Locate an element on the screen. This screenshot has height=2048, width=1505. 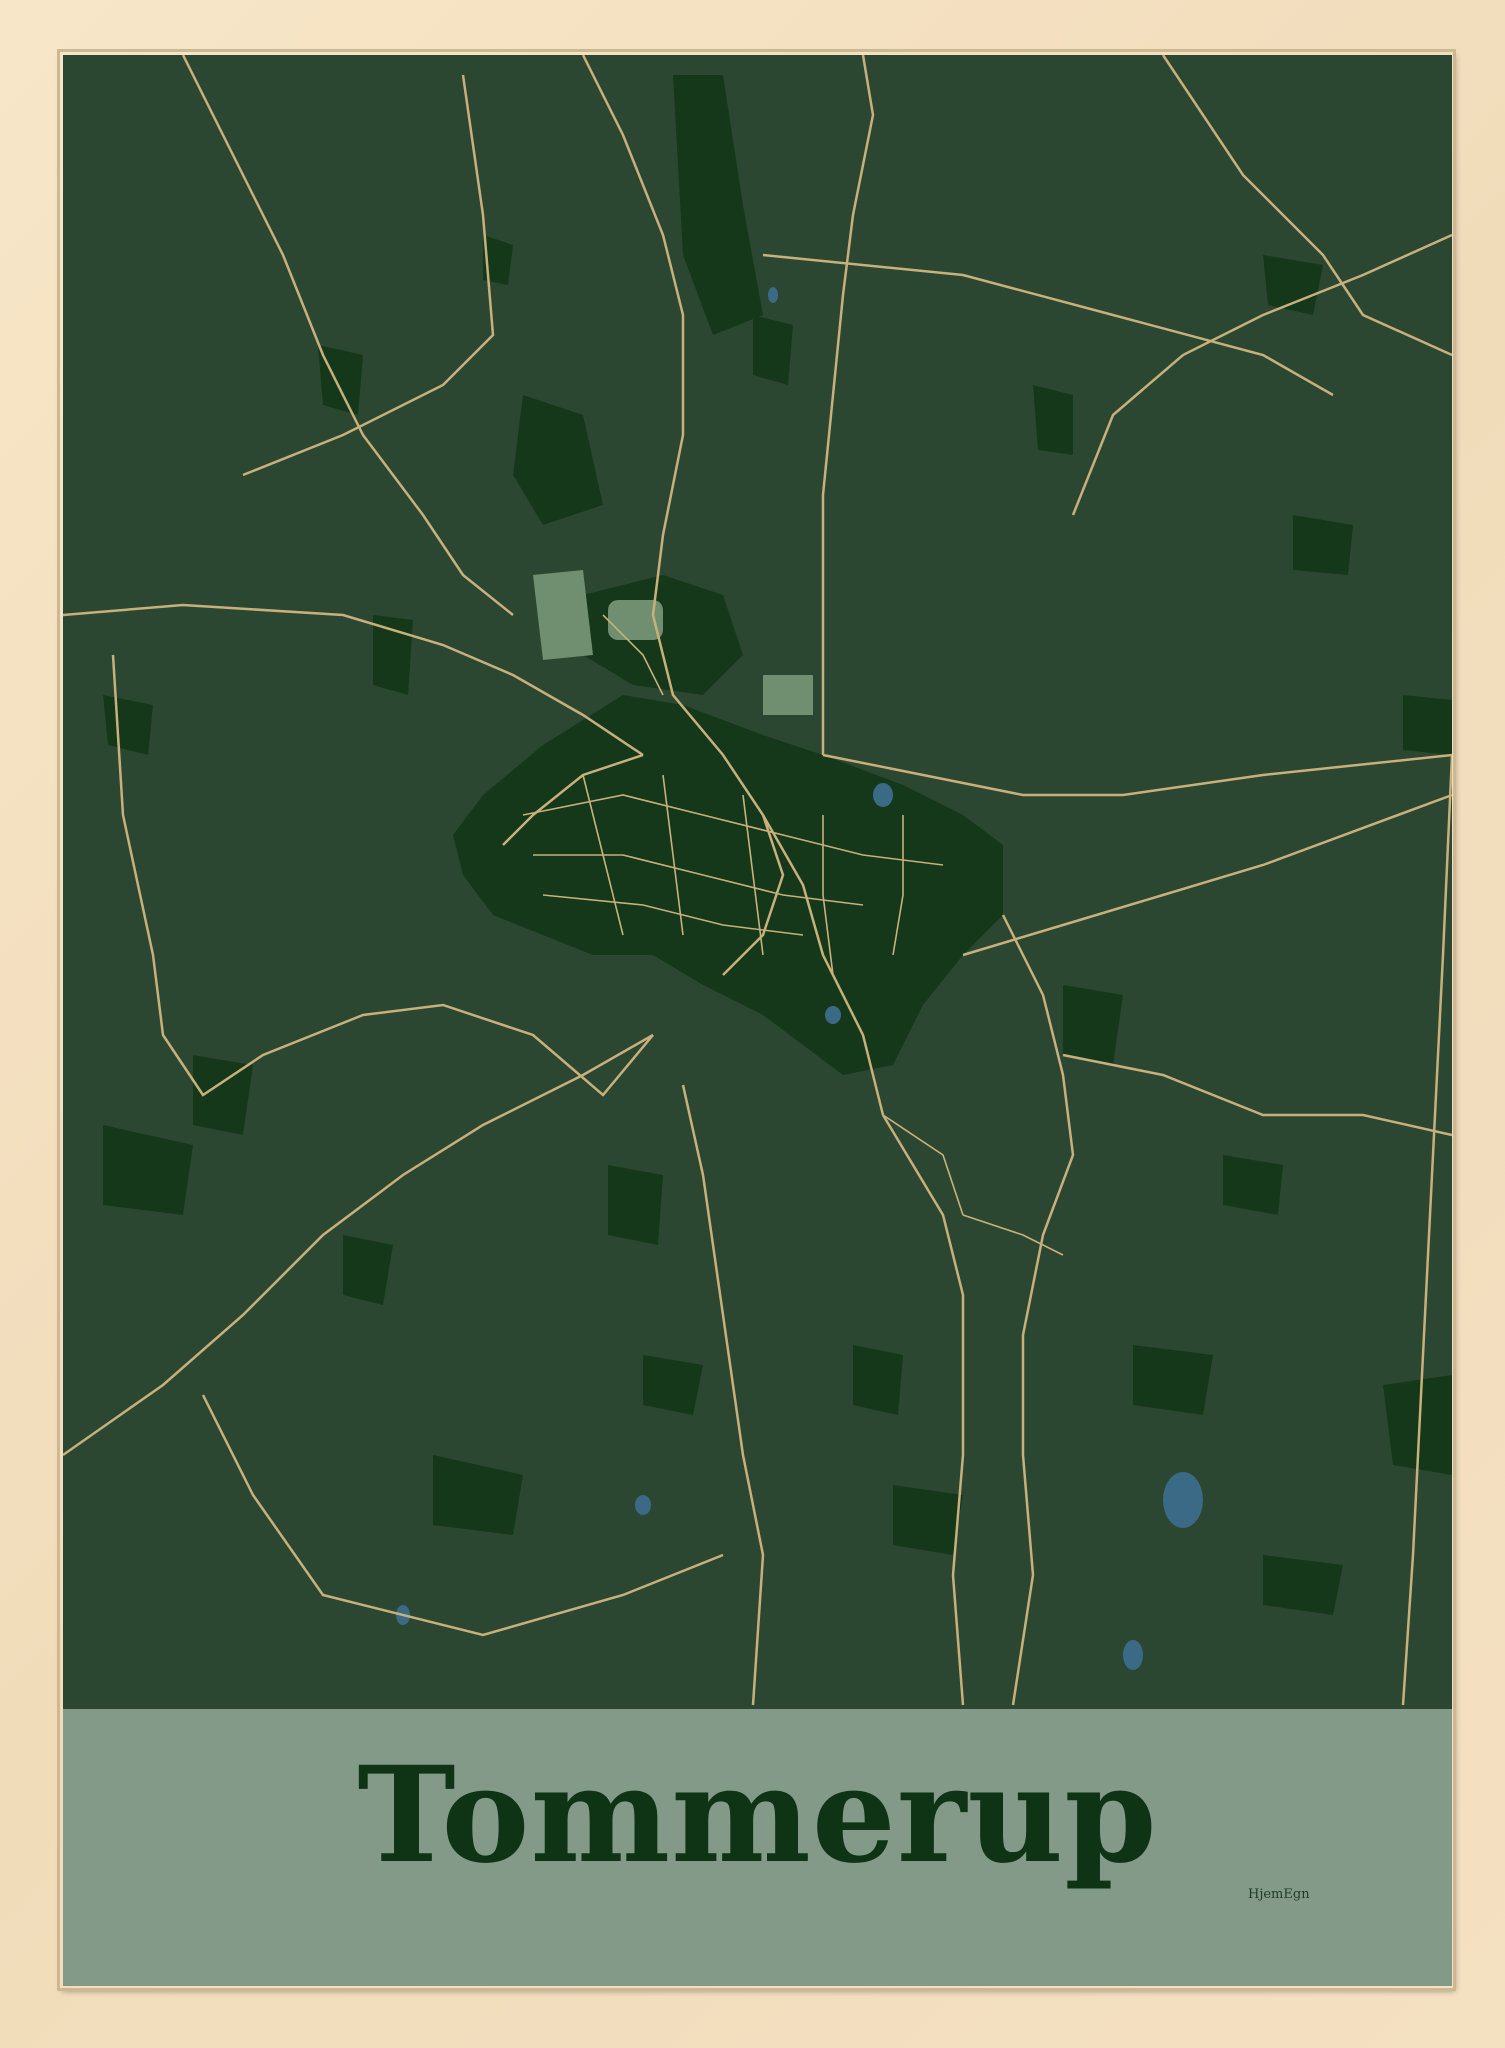
place-title: Tommerup is located at coordinates (757, 1815).